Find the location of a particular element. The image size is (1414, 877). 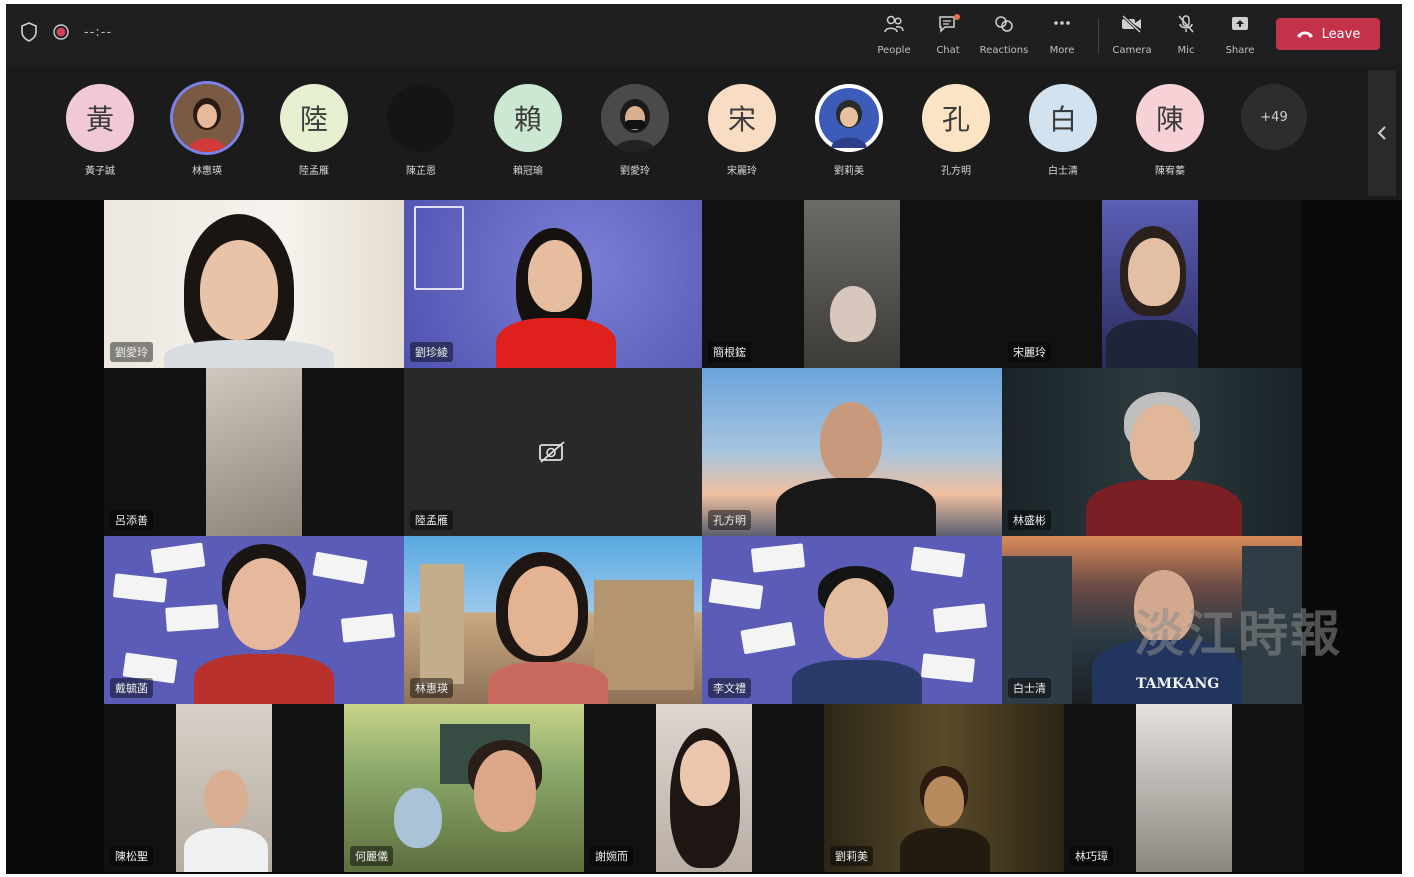

chevron-left-icon is located at coordinates (1381, 133).